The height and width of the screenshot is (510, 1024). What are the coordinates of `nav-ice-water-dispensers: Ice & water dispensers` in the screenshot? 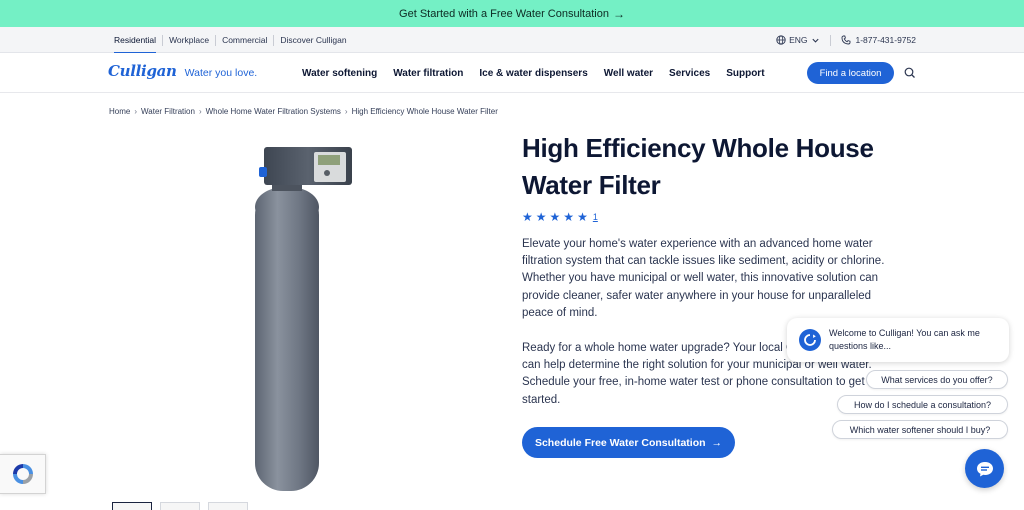 It's located at (533, 73).